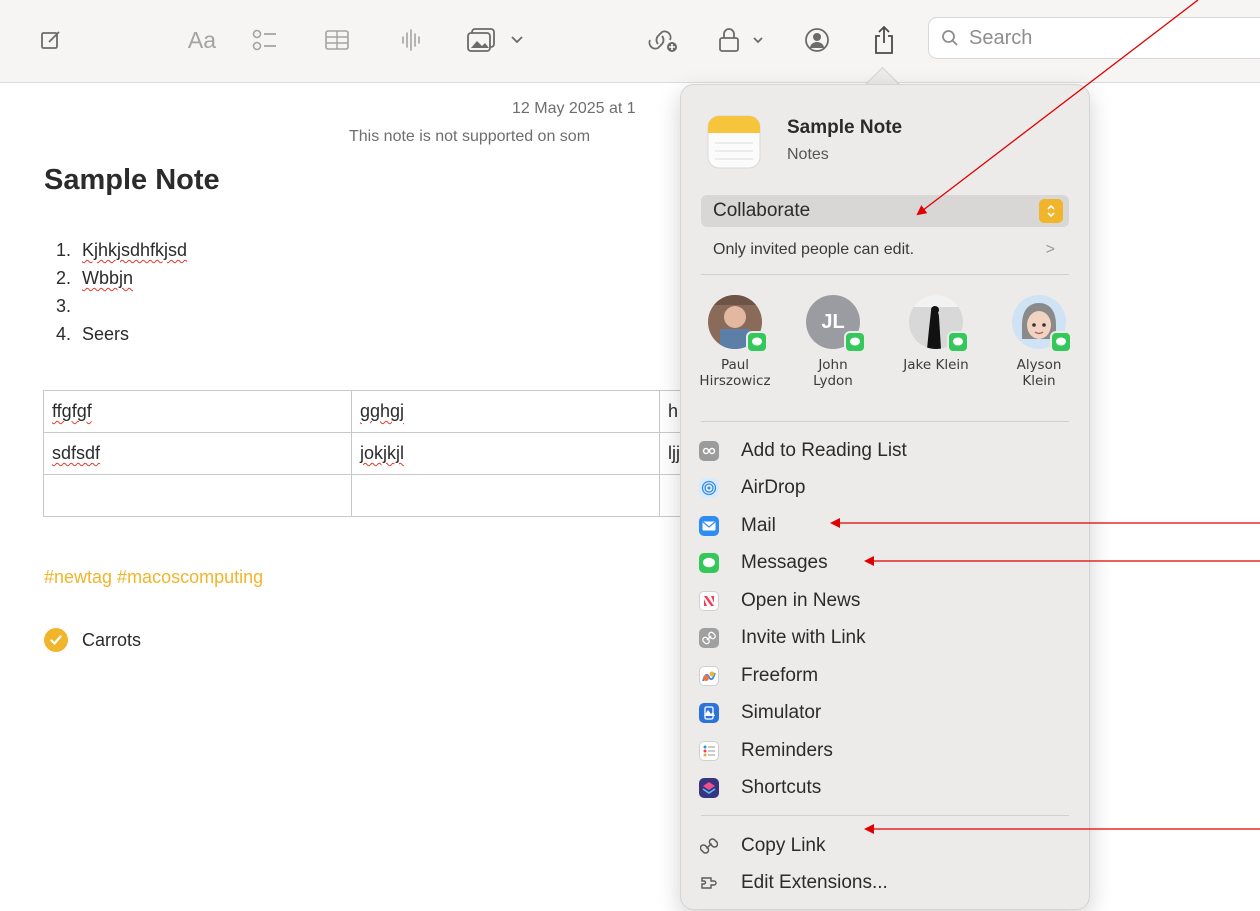 This screenshot has width=1260, height=911. Describe the element at coordinates (411, 40) in the screenshot. I see `audio-icon` at that location.